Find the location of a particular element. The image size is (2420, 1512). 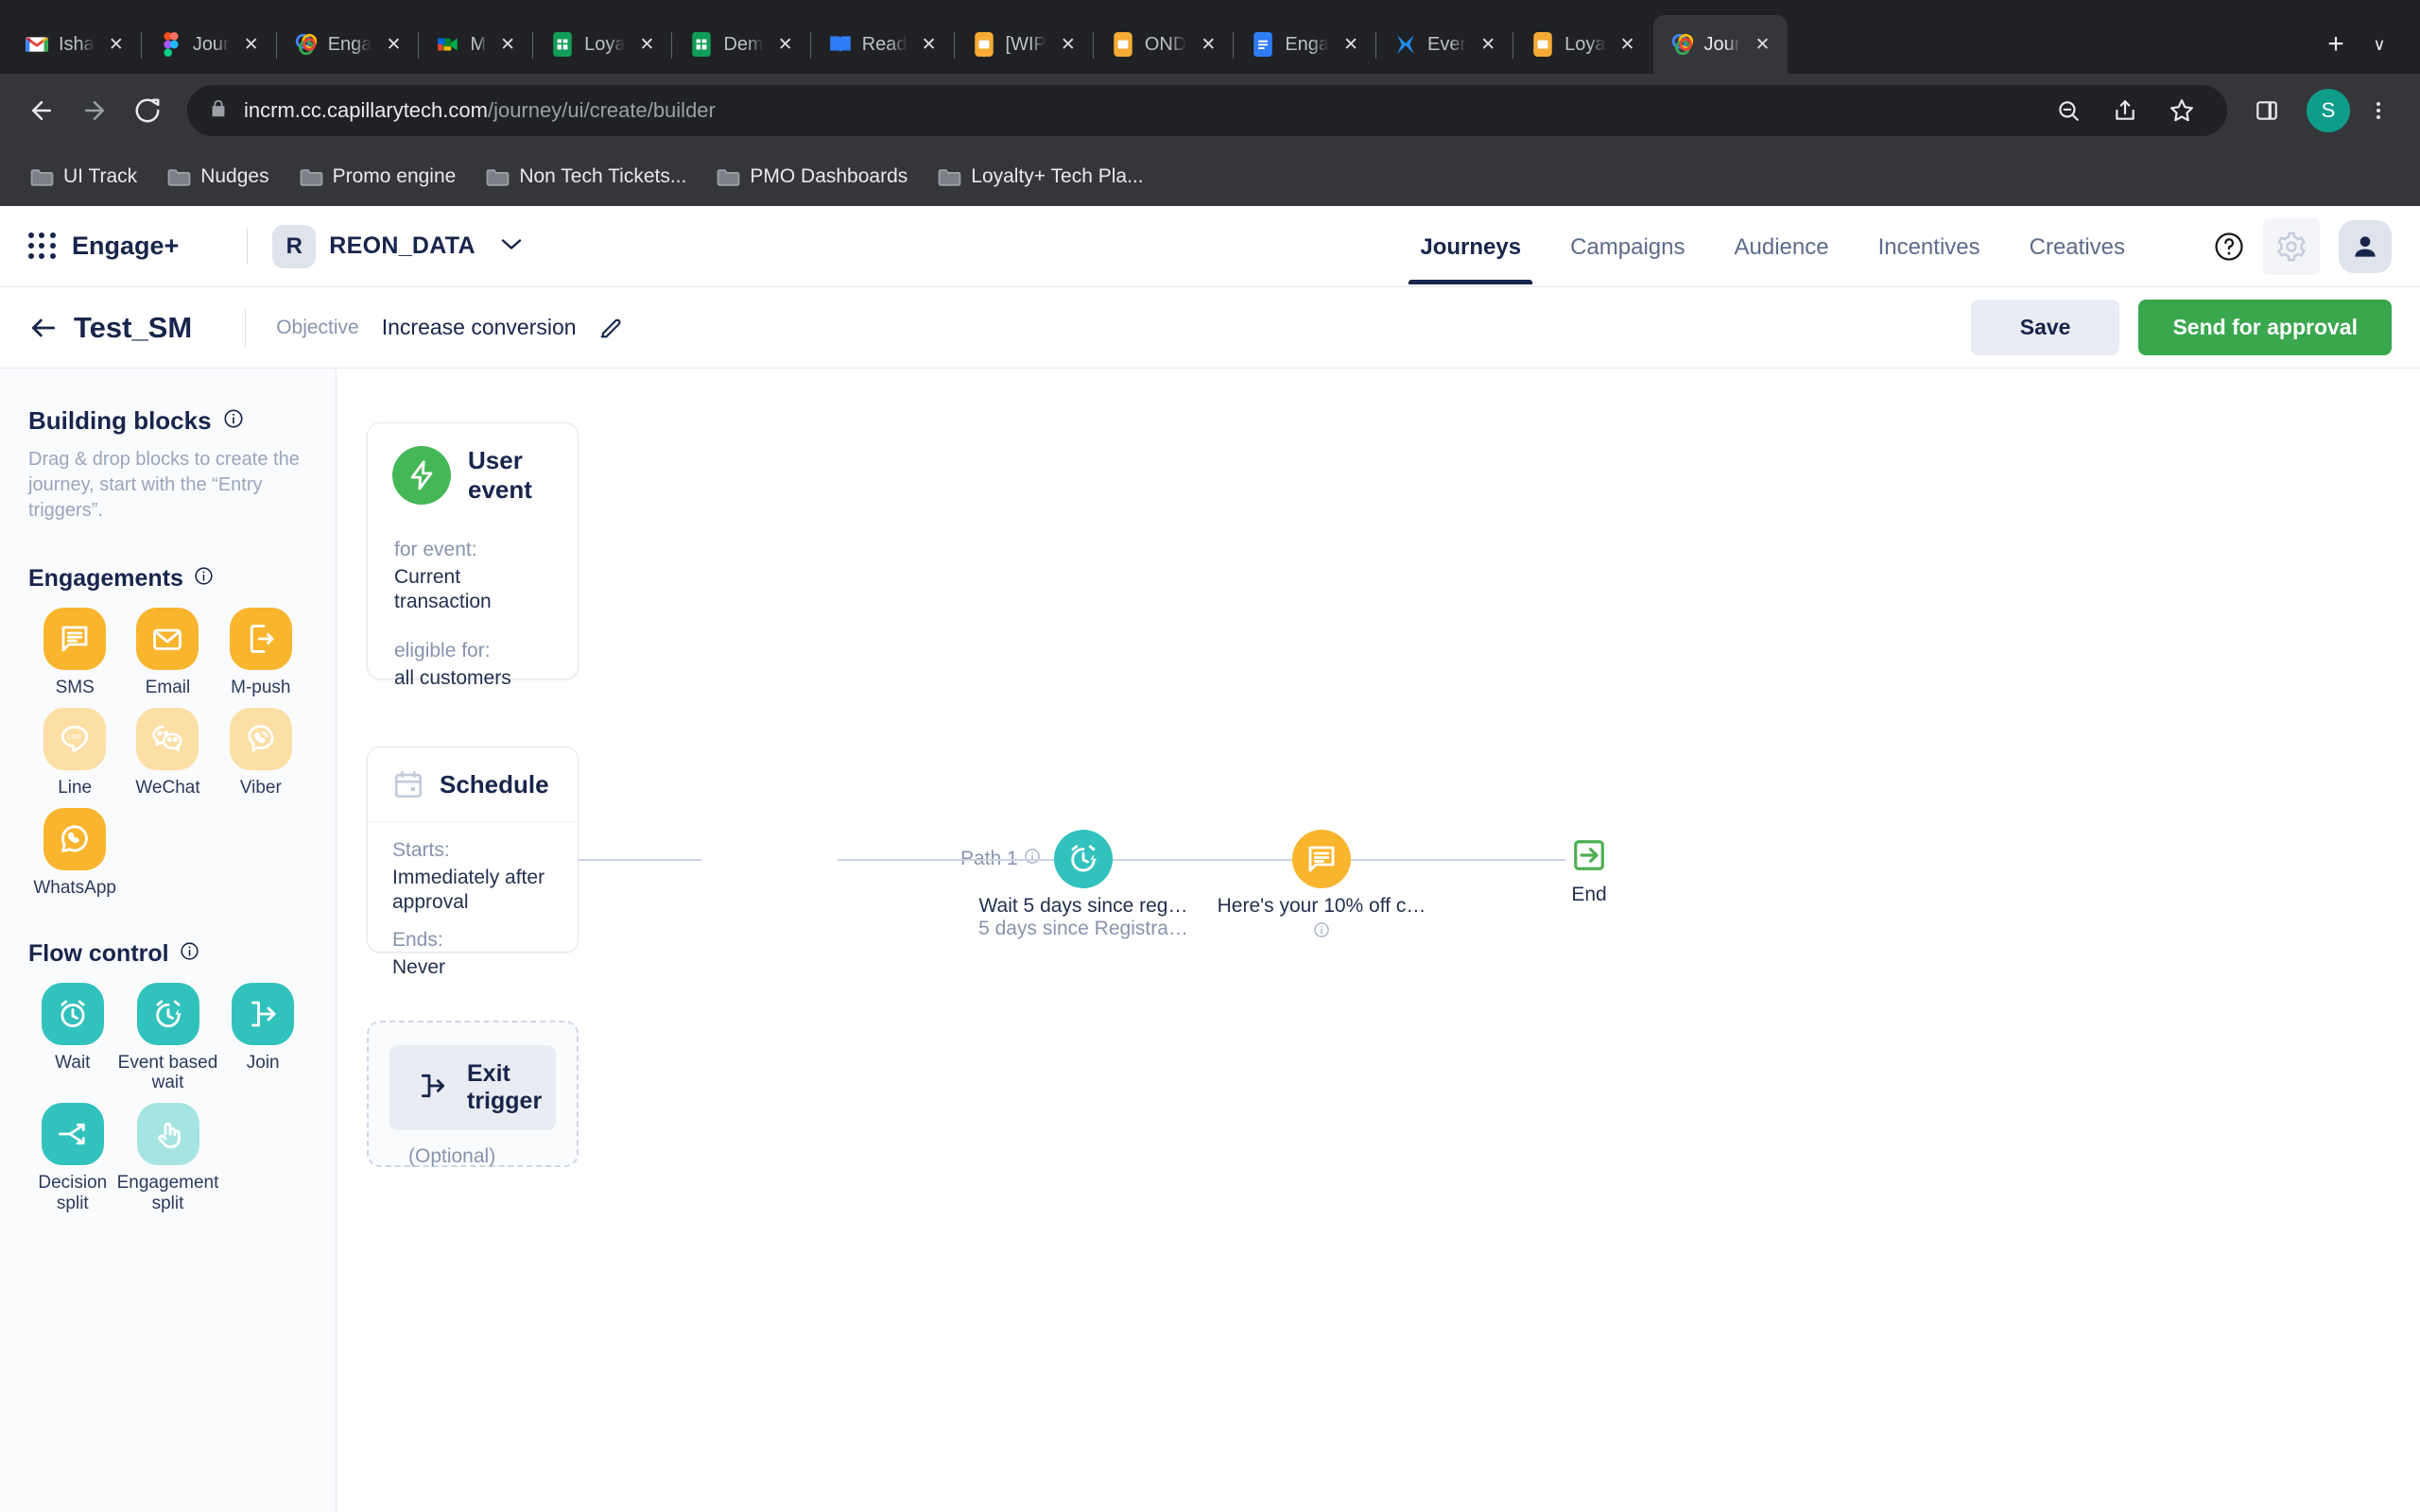

back-icon is located at coordinates (41, 110).